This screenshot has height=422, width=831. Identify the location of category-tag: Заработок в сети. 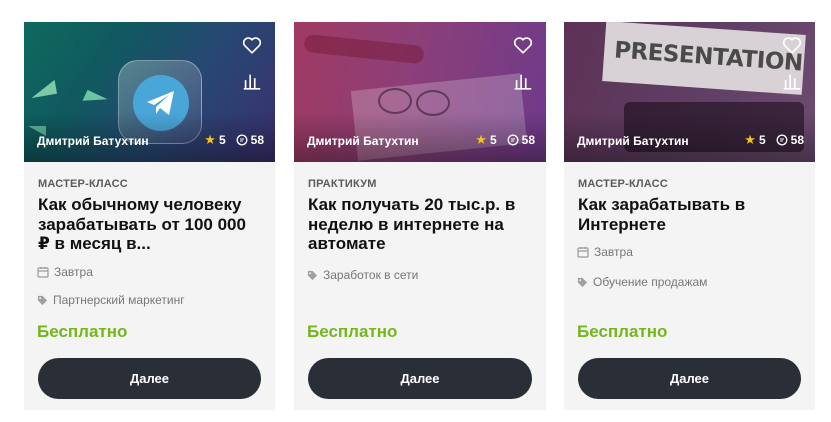
(362, 275).